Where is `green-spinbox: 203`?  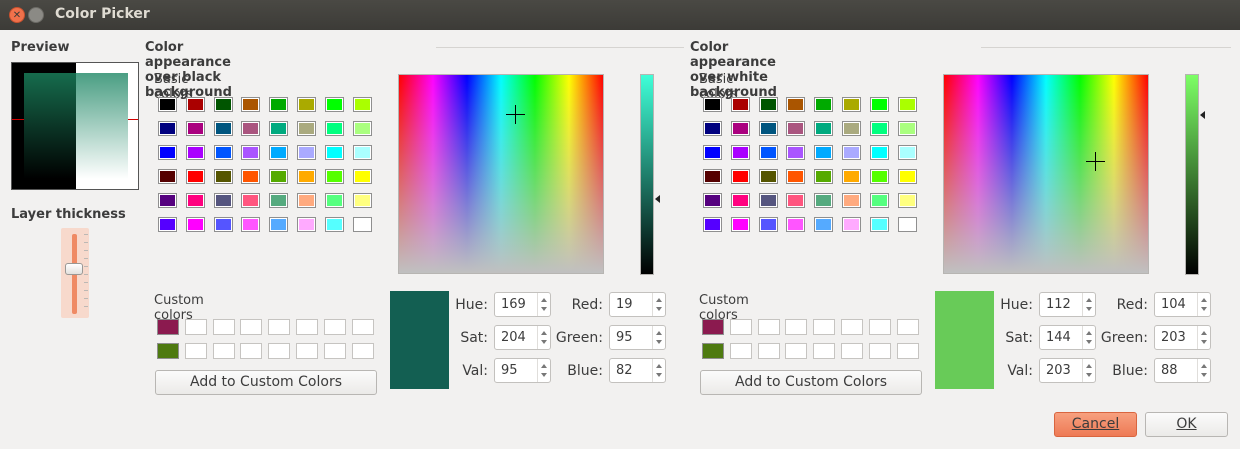
green-spinbox: 203 is located at coordinates (1182, 337).